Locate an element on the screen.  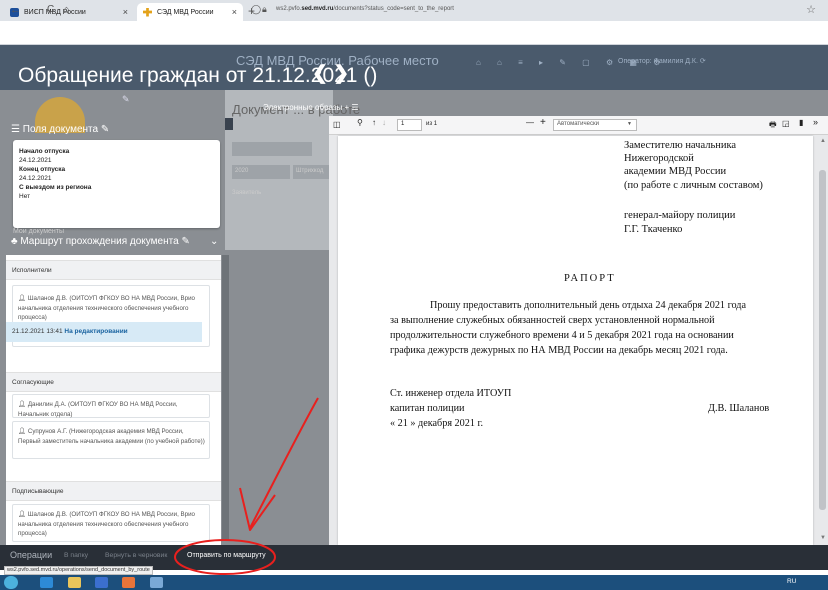
add-icon: + is located at coordinates (347, 107).